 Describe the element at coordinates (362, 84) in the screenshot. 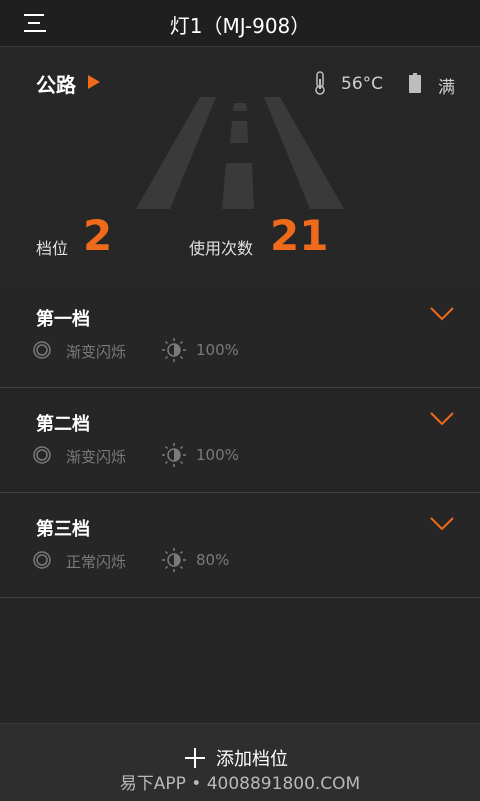

I see `temperature-value: 56°C` at that location.